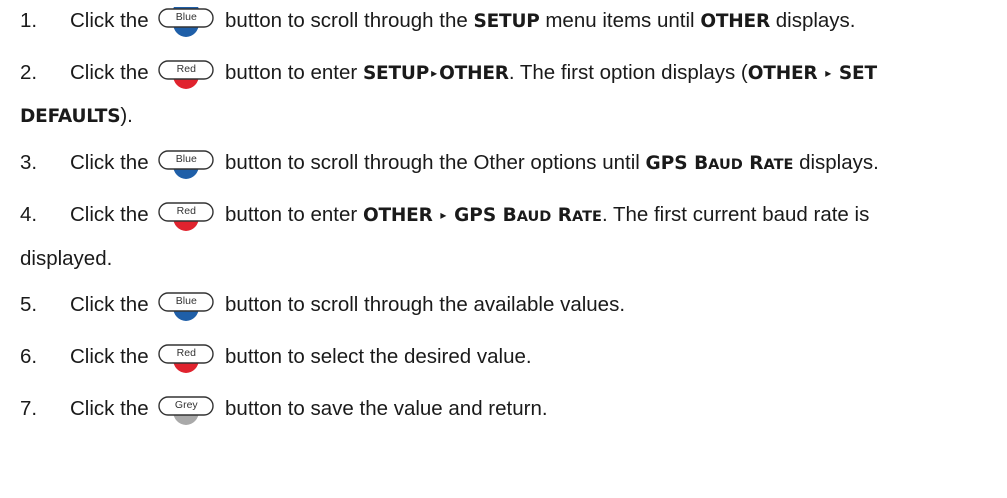 This screenshot has height=498, width=1007. I want to click on step-number: 6., so click(29, 356).